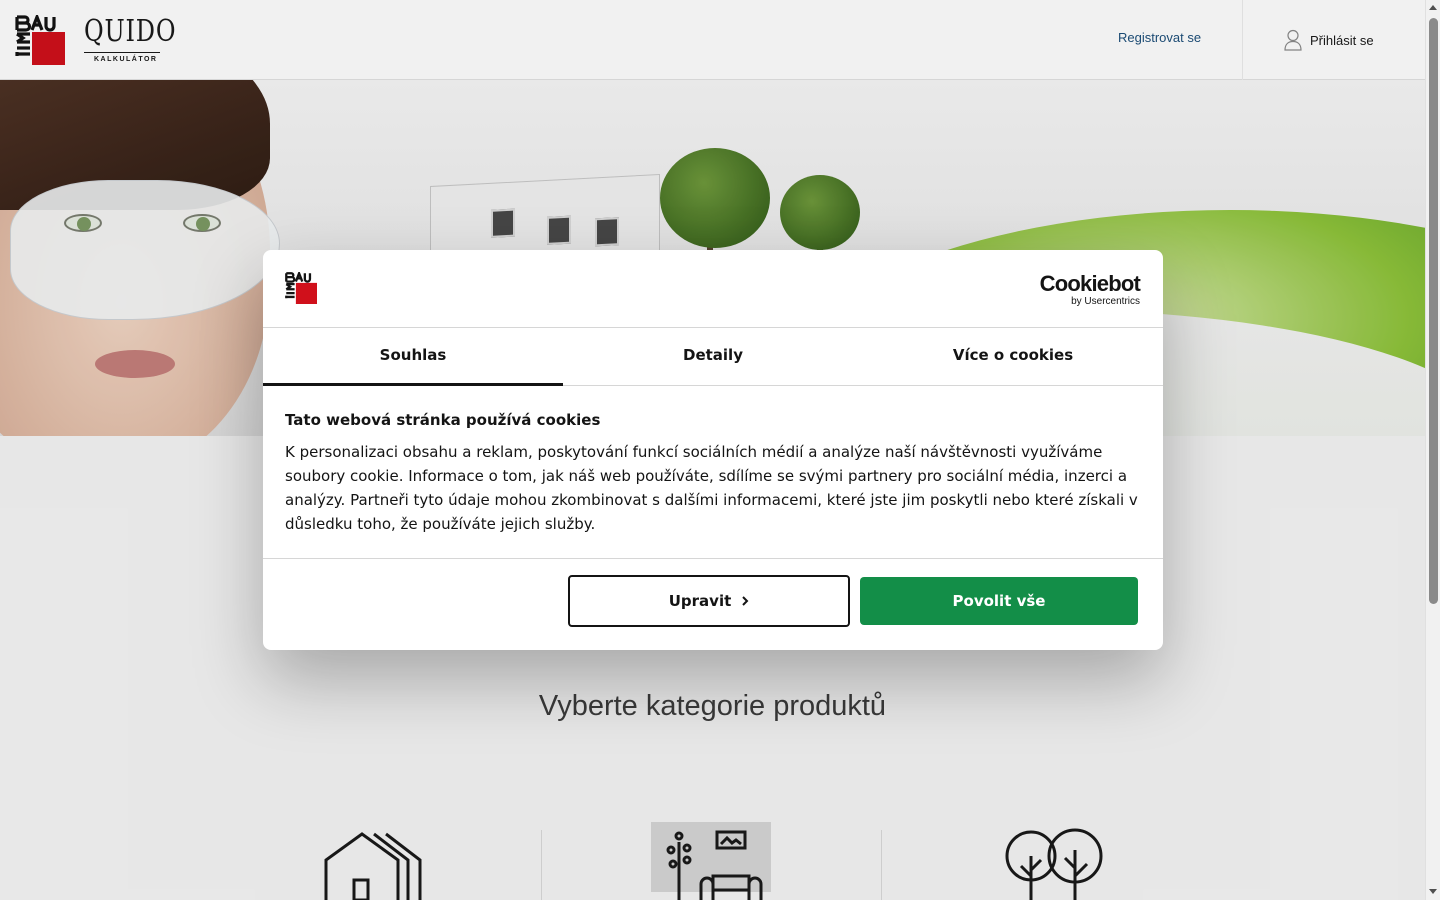 The height and width of the screenshot is (900, 1440). I want to click on tab-consent: Souhlas, so click(413, 357).